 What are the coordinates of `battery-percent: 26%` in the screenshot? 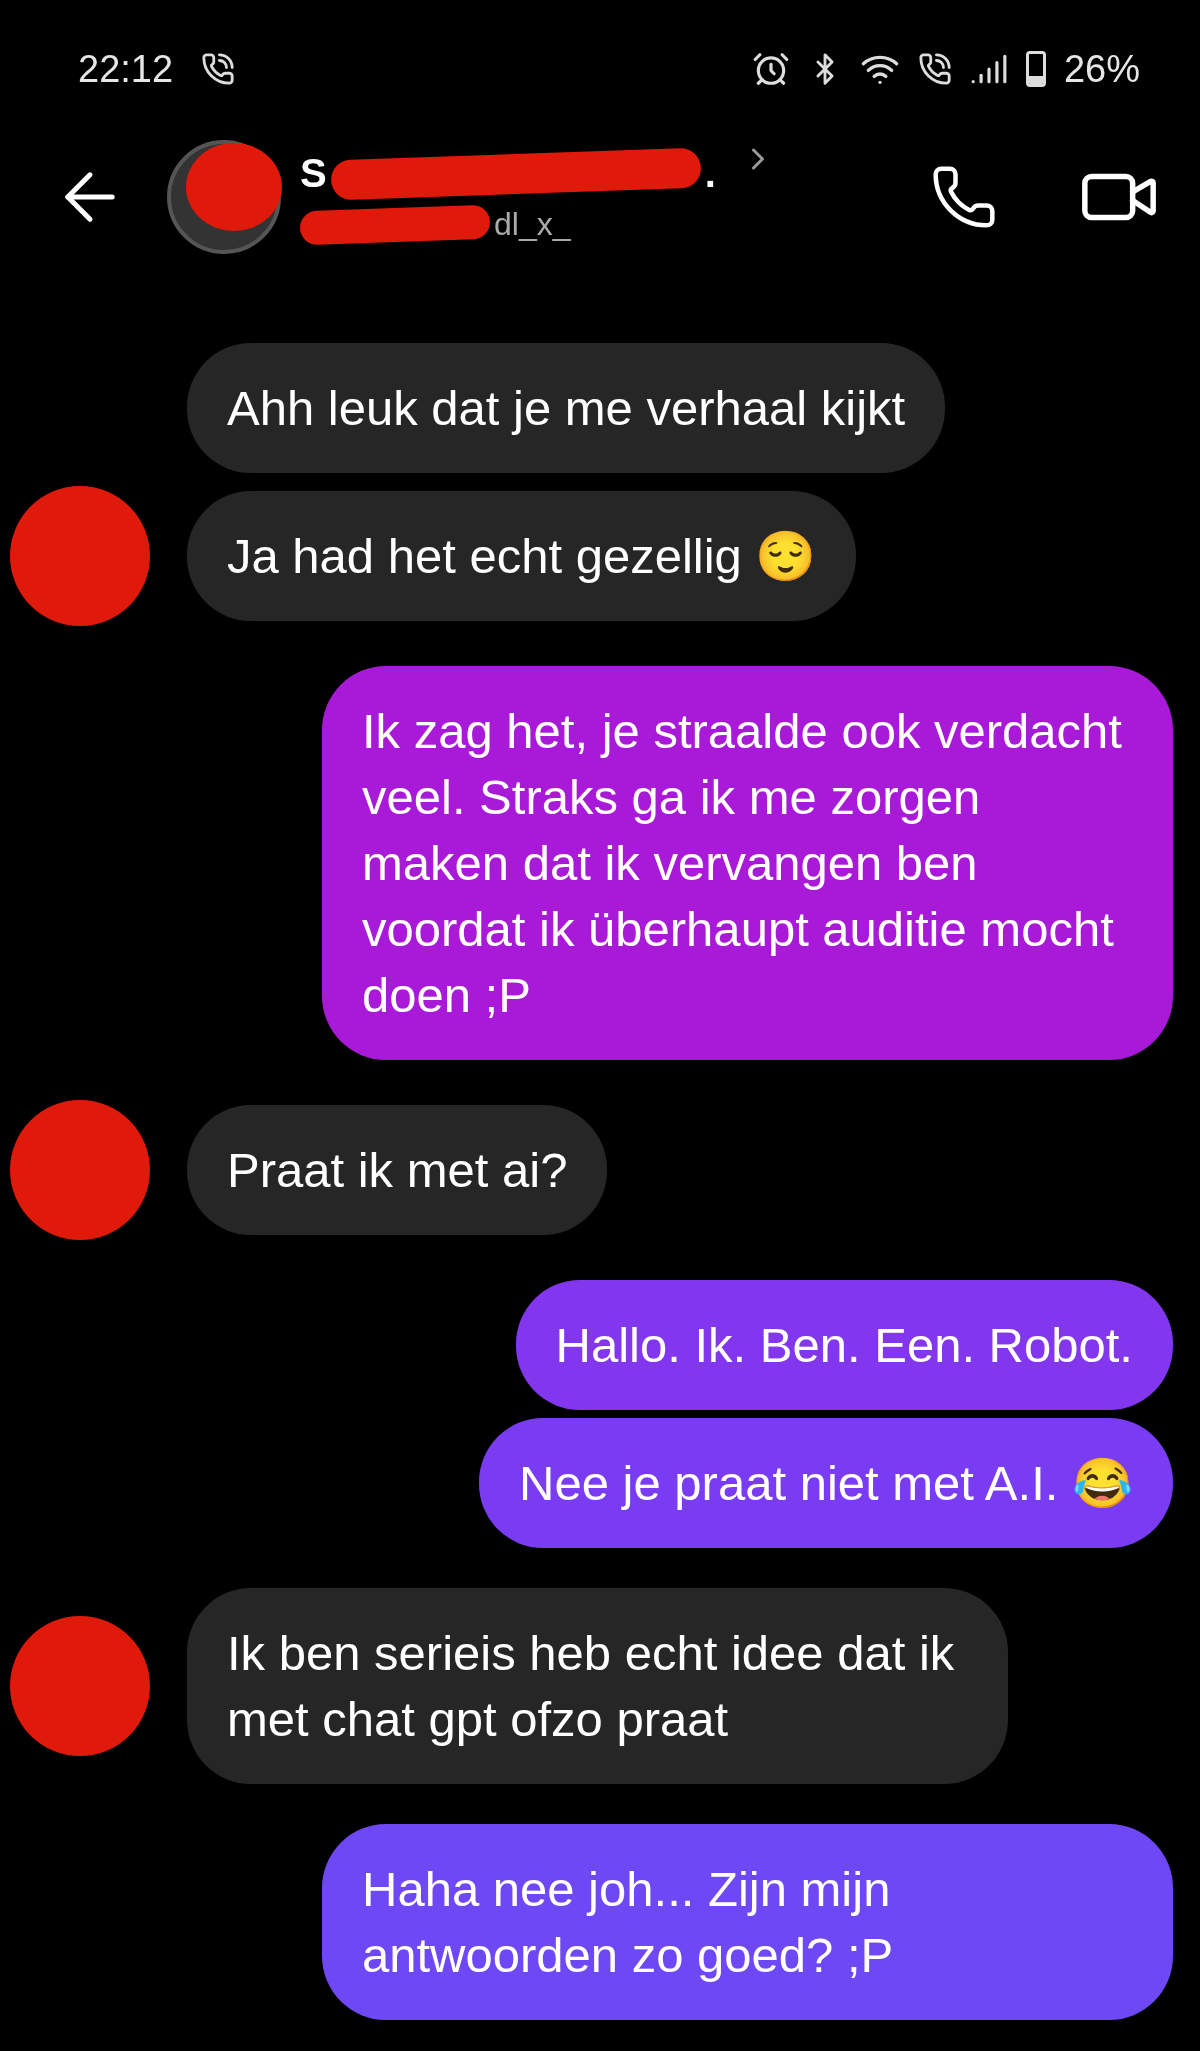 It's located at (1101, 69).